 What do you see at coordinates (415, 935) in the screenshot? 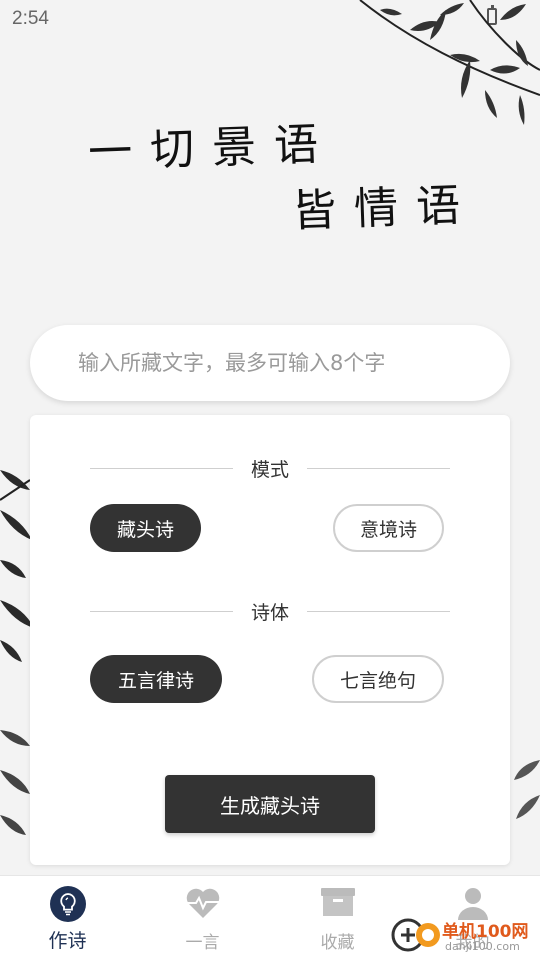
I see `watermark-logo-icon` at bounding box center [415, 935].